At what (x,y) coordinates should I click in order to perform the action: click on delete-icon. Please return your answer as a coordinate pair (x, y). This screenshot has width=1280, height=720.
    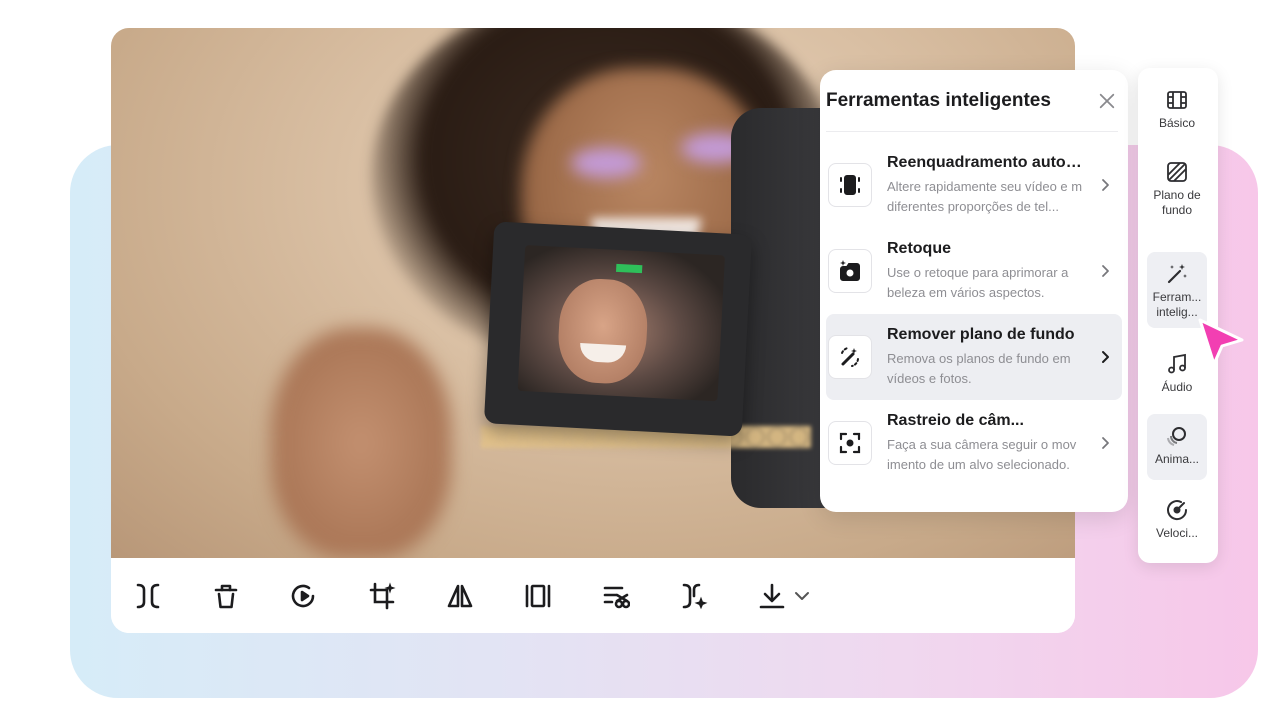
    Looking at the image, I should click on (226, 596).